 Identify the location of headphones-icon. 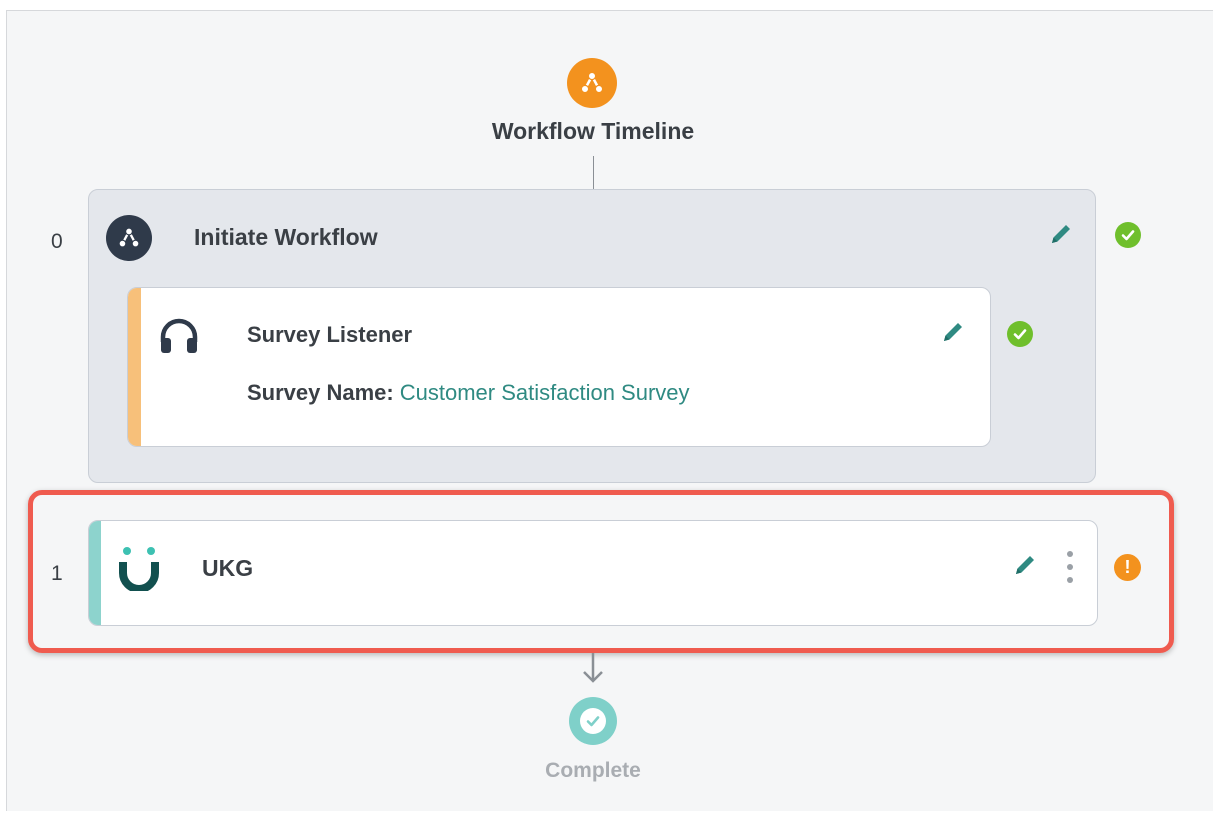
(179, 336).